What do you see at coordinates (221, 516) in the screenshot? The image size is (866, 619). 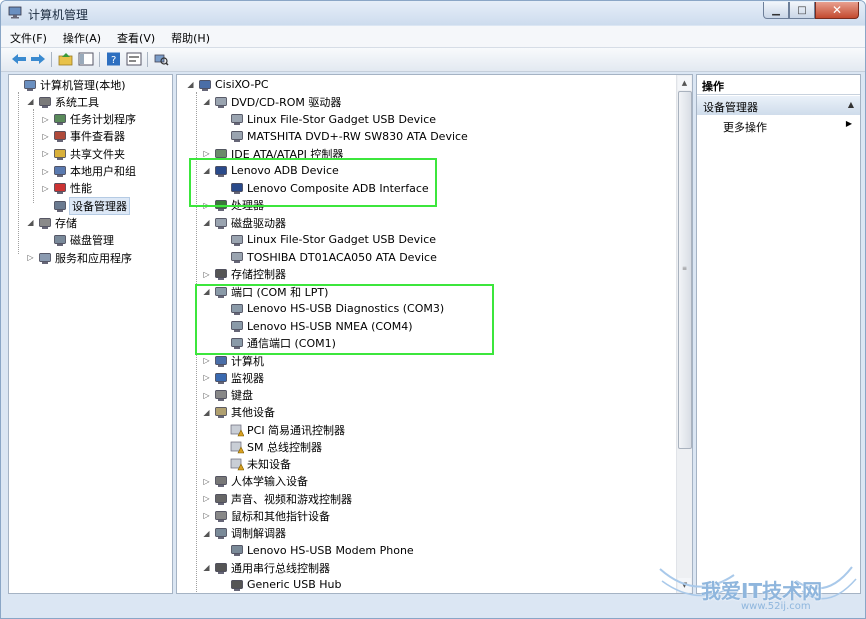 I see `mouse-icon` at bounding box center [221, 516].